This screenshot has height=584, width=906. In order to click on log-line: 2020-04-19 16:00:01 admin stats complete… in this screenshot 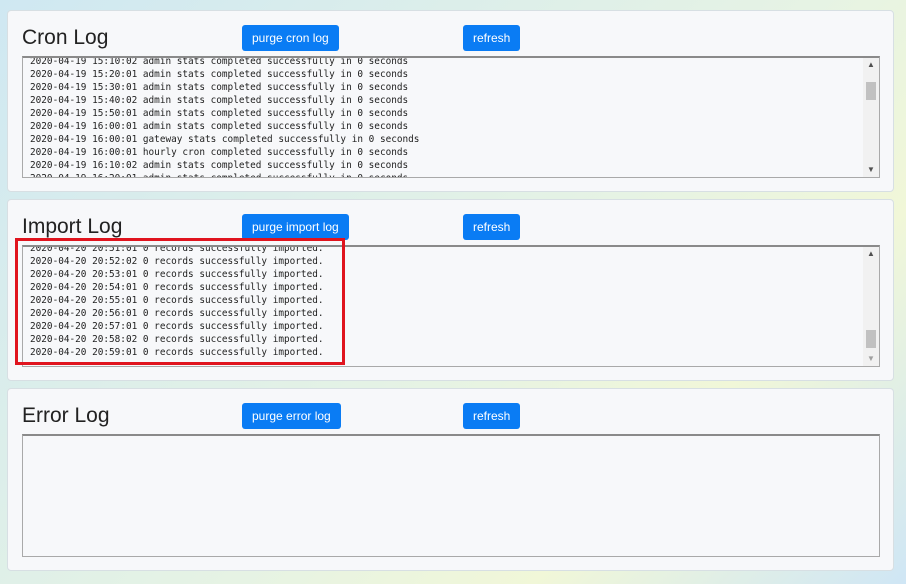, I will do `click(219, 126)`.